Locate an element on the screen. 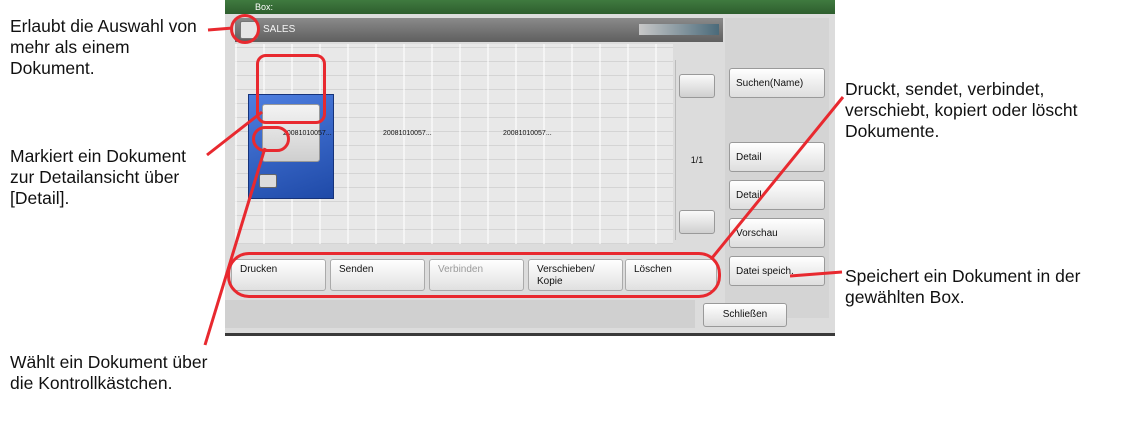 The height and width of the screenshot is (423, 1130). line-save-document is located at coordinates (816, 274).